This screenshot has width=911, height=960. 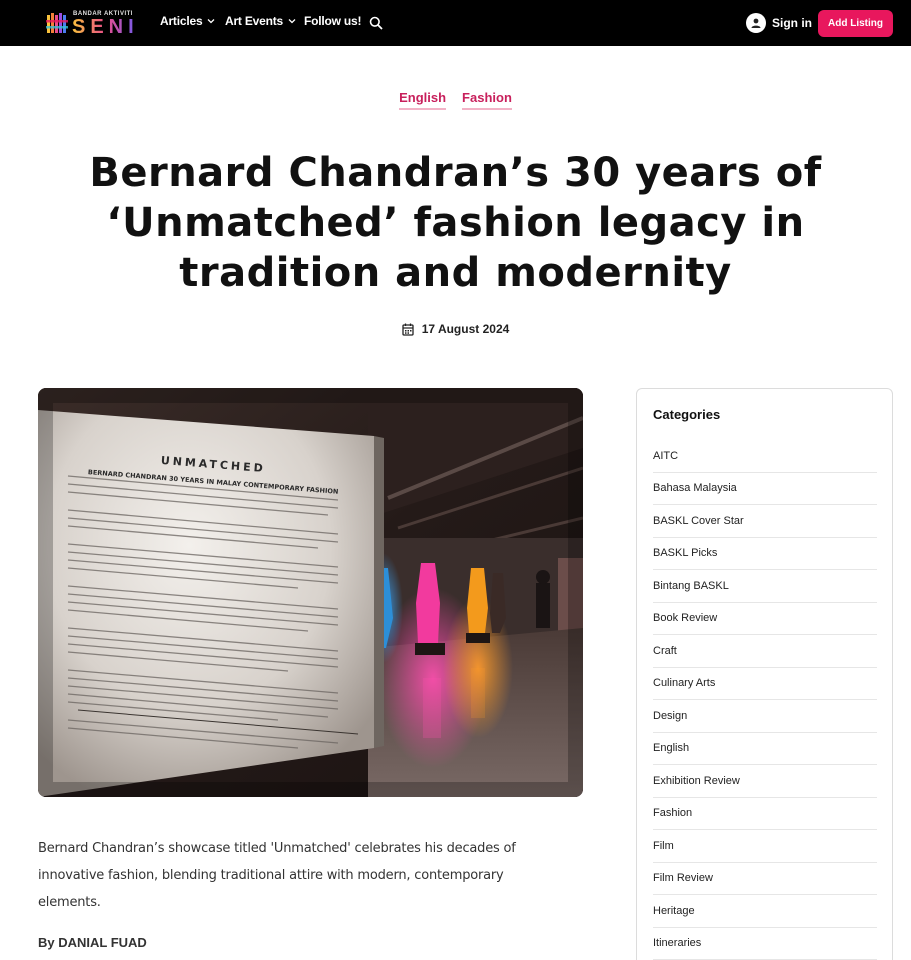 What do you see at coordinates (765, 554) in the screenshot?
I see `category-item: BASKL Picks` at bounding box center [765, 554].